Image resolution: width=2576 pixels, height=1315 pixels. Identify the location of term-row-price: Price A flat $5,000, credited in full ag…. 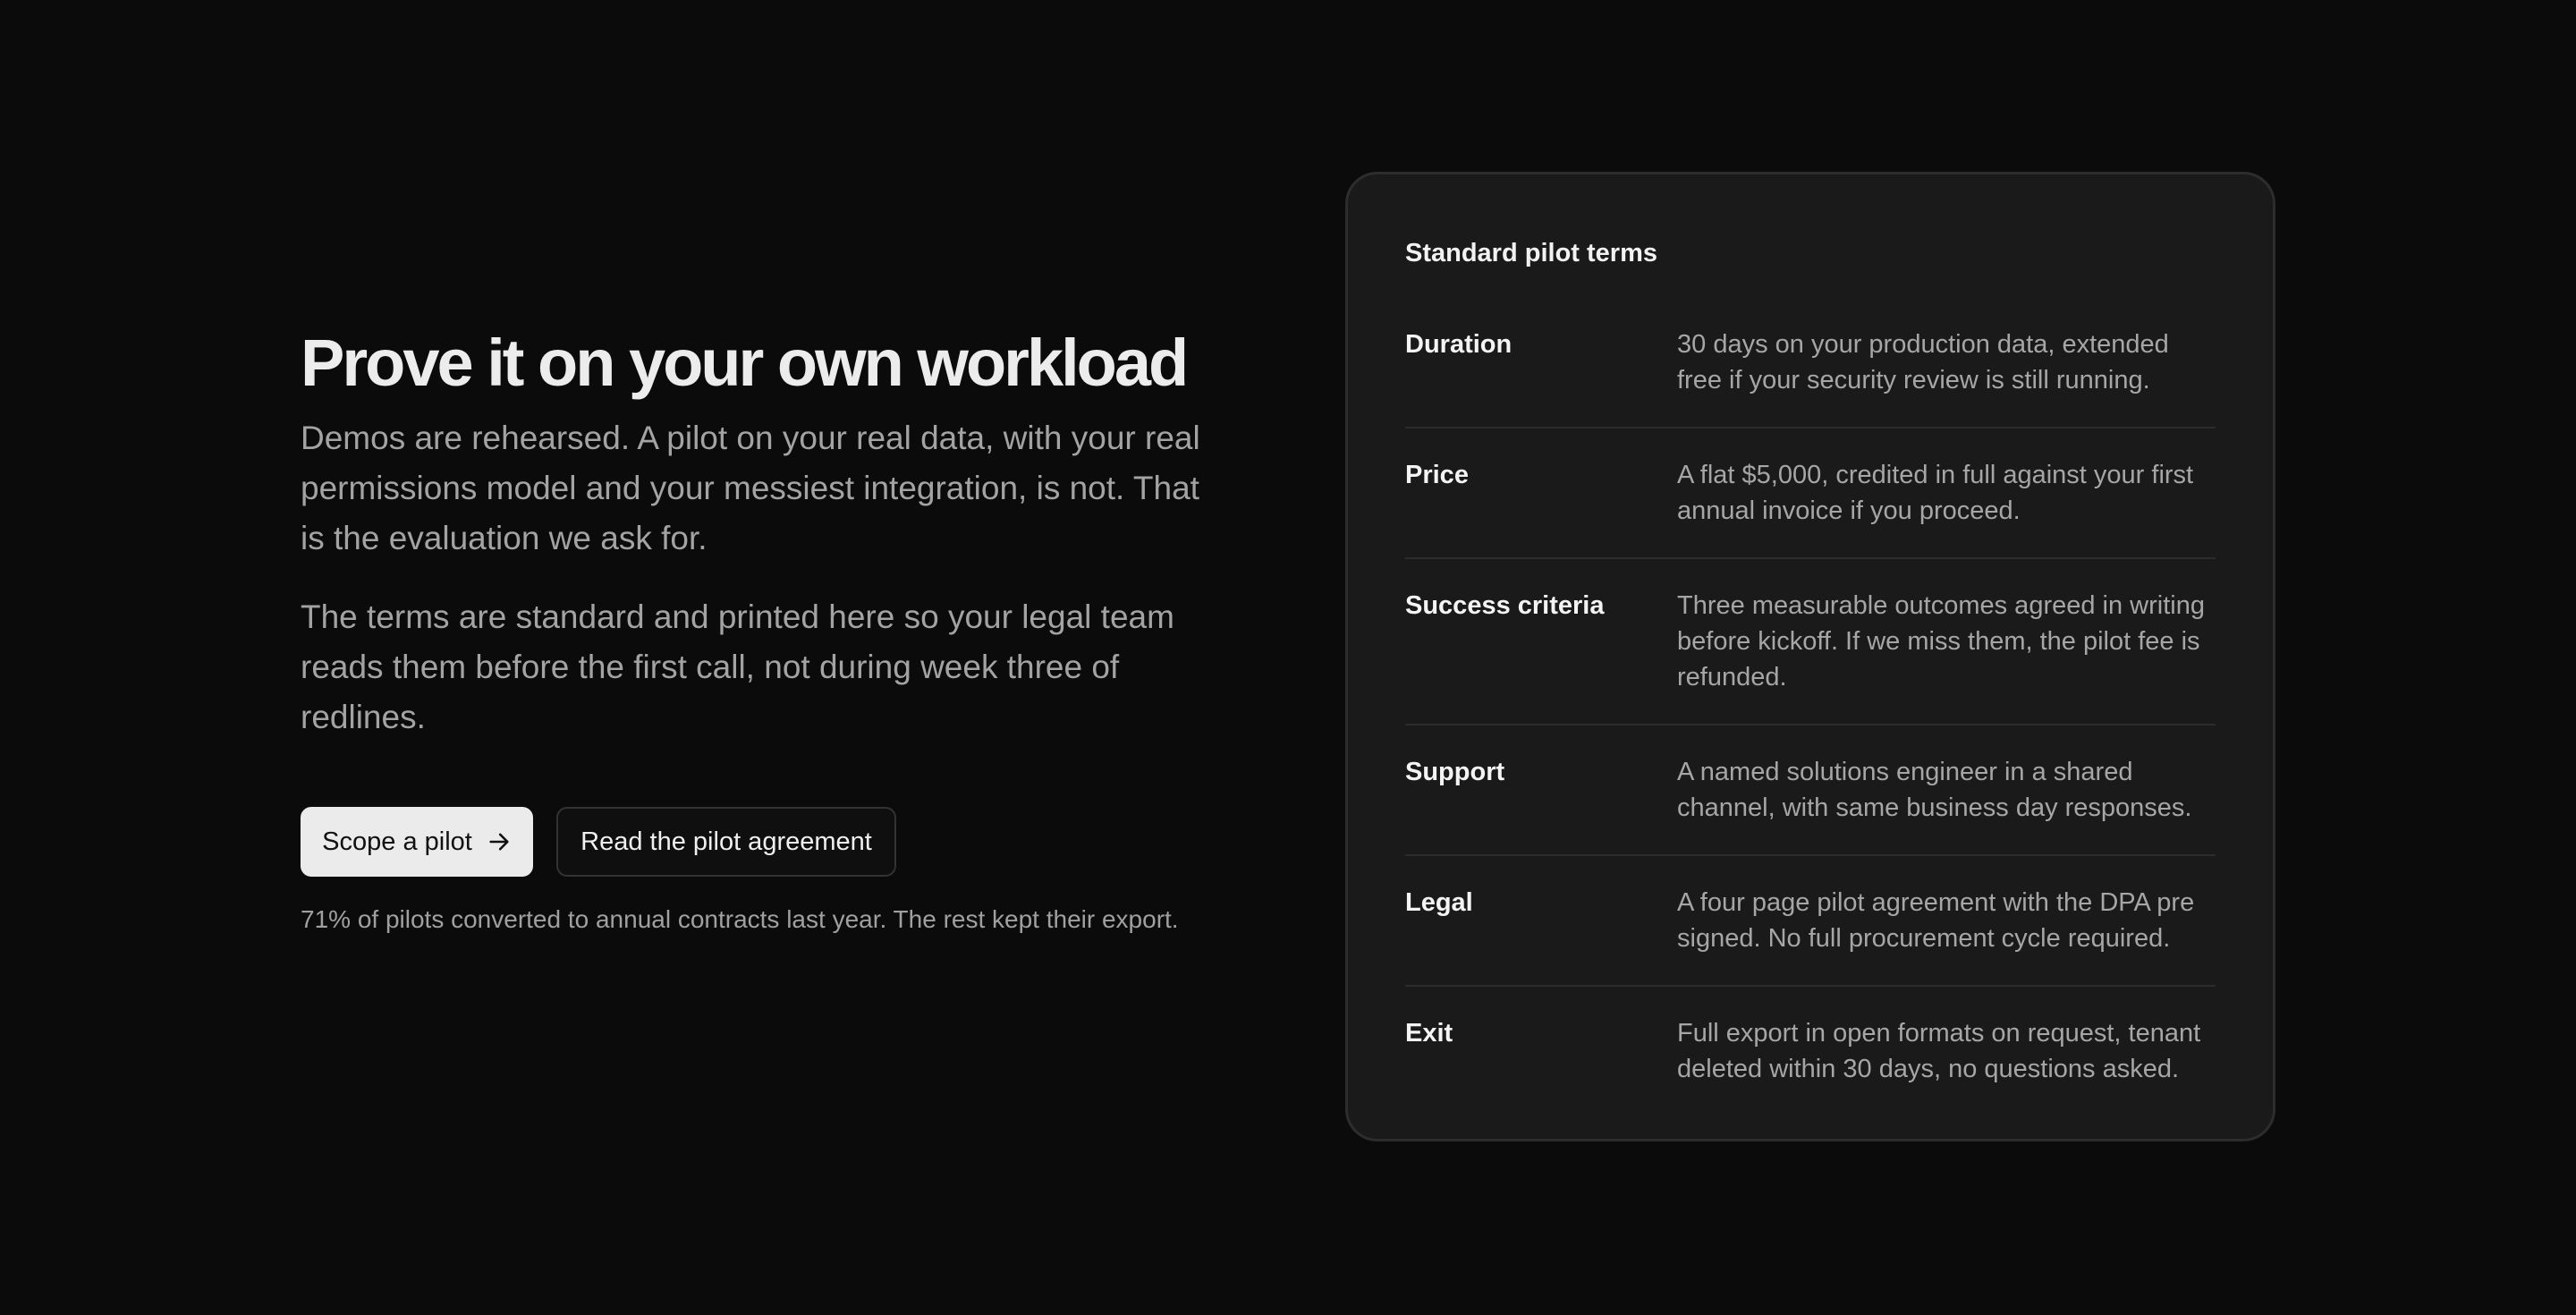
(1810, 492).